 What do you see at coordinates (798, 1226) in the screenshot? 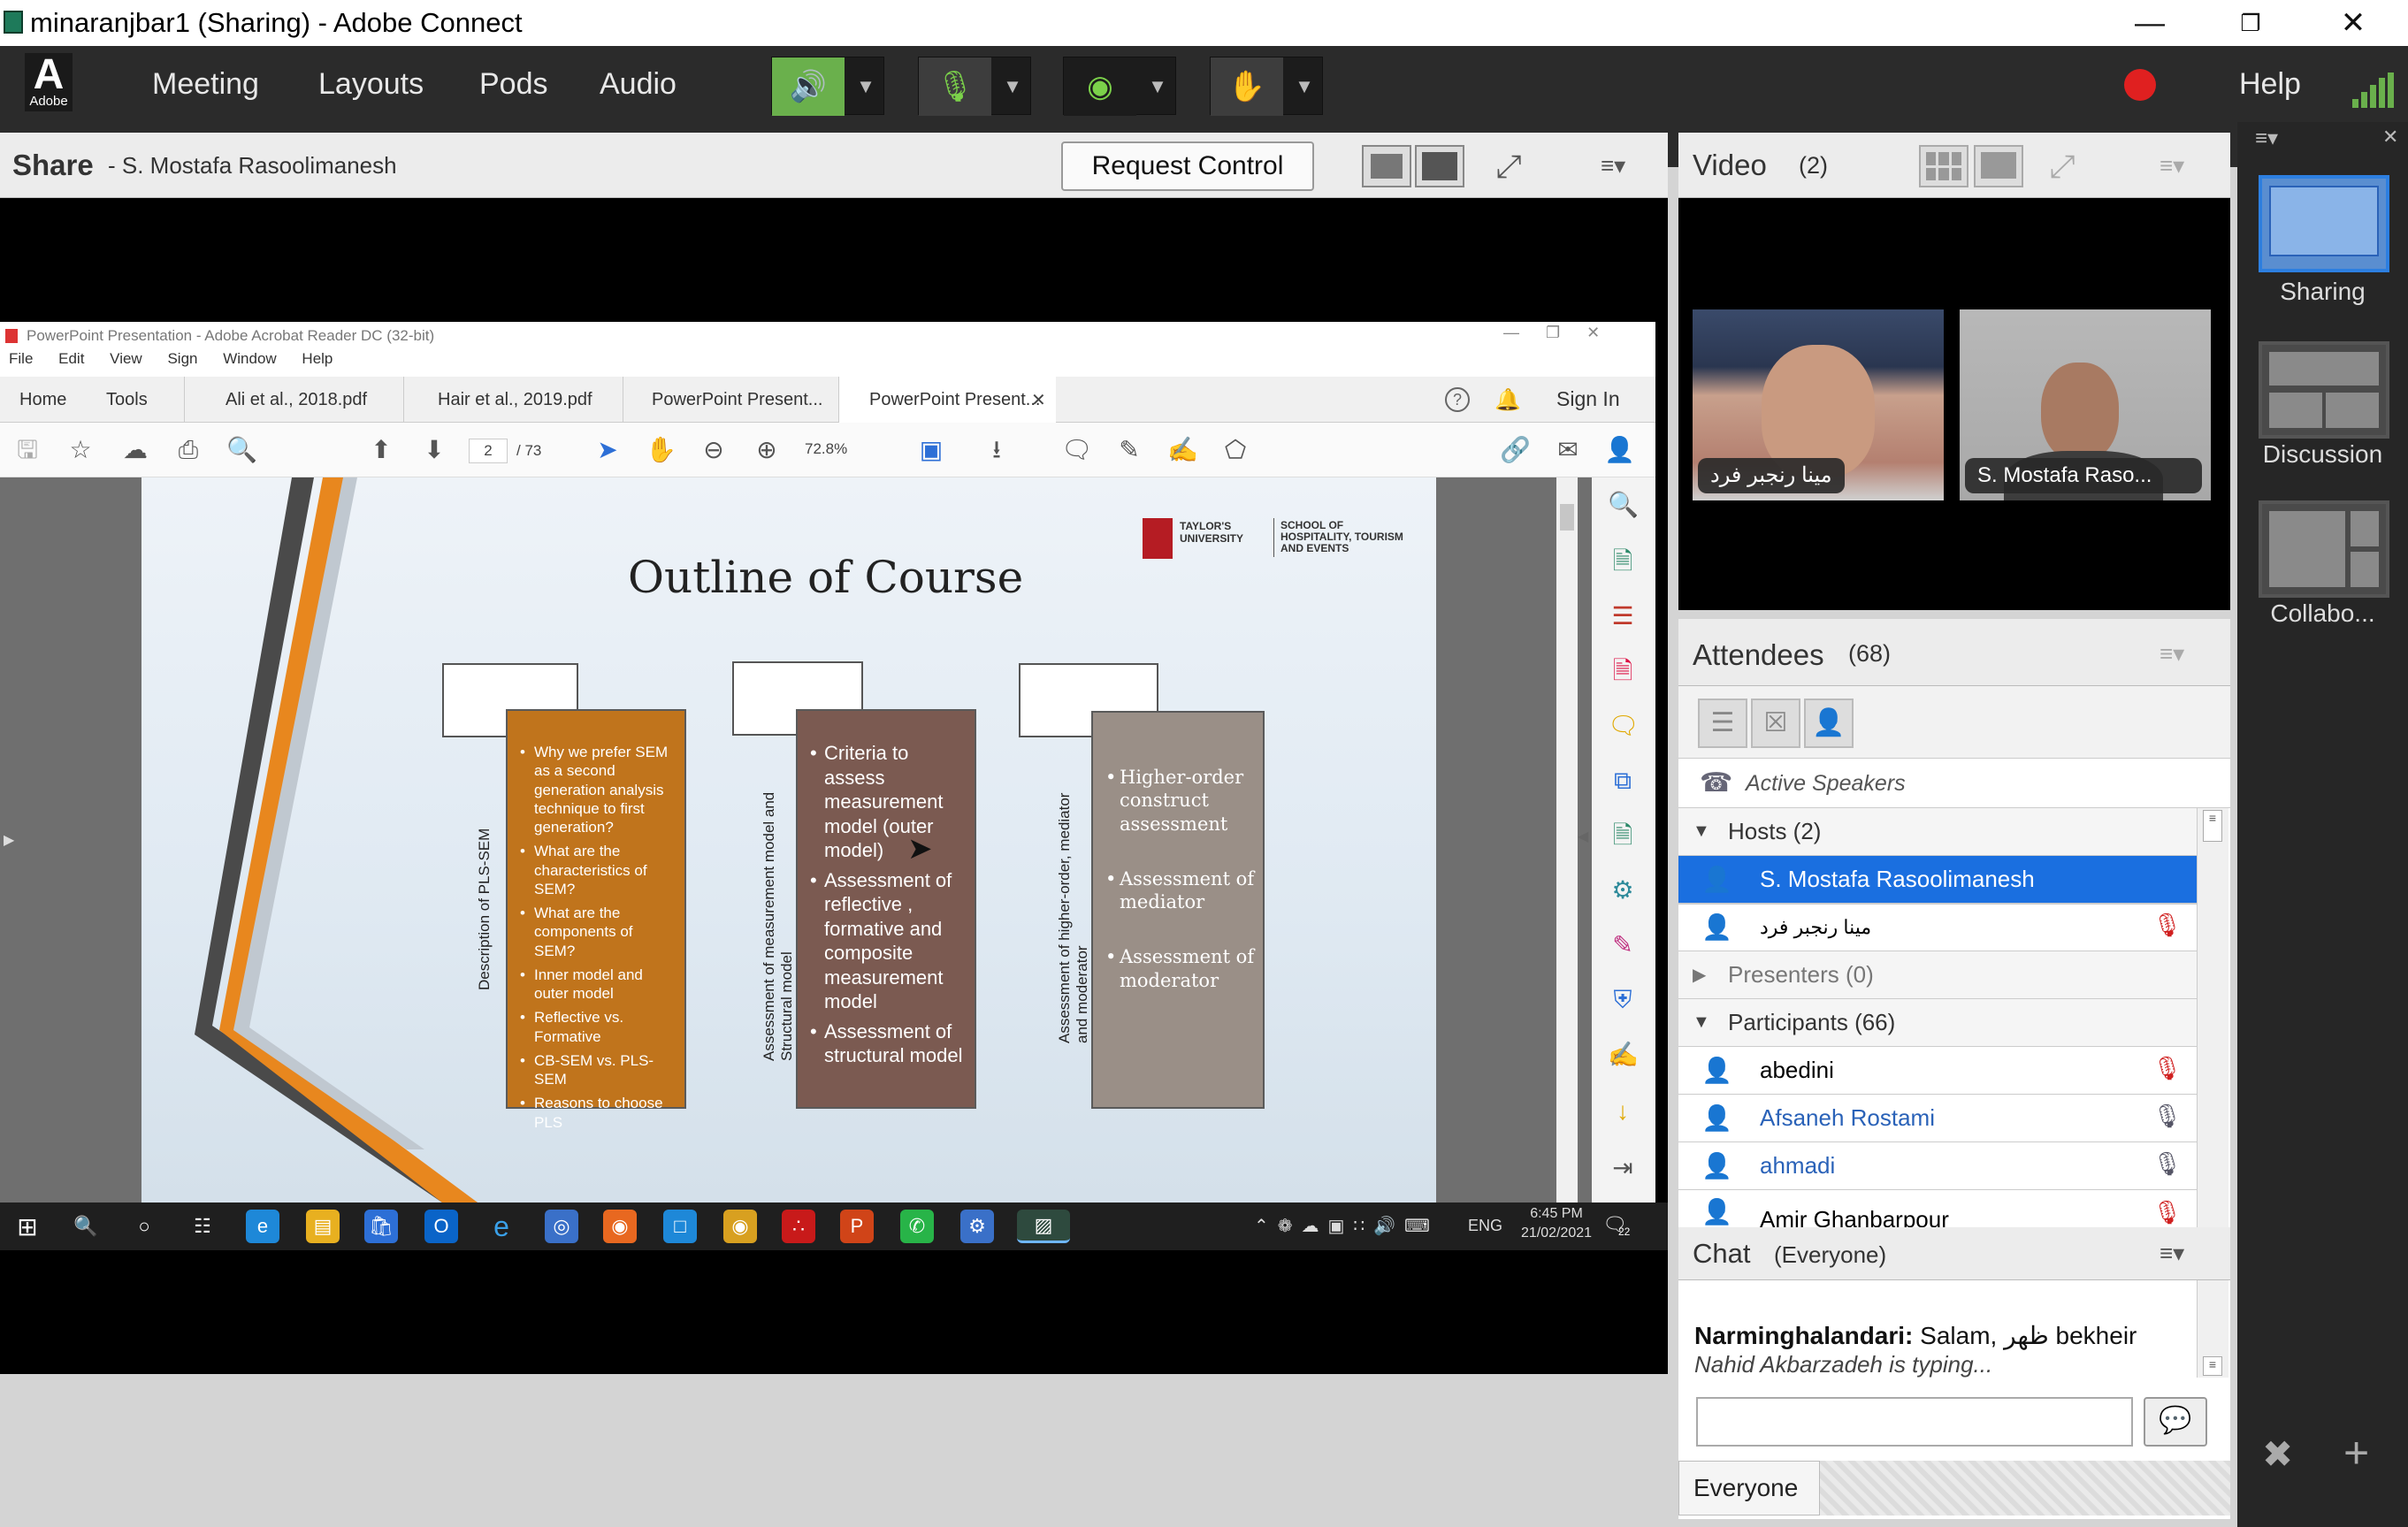
I see `acrobat-taskbar-icon: ∴` at bounding box center [798, 1226].